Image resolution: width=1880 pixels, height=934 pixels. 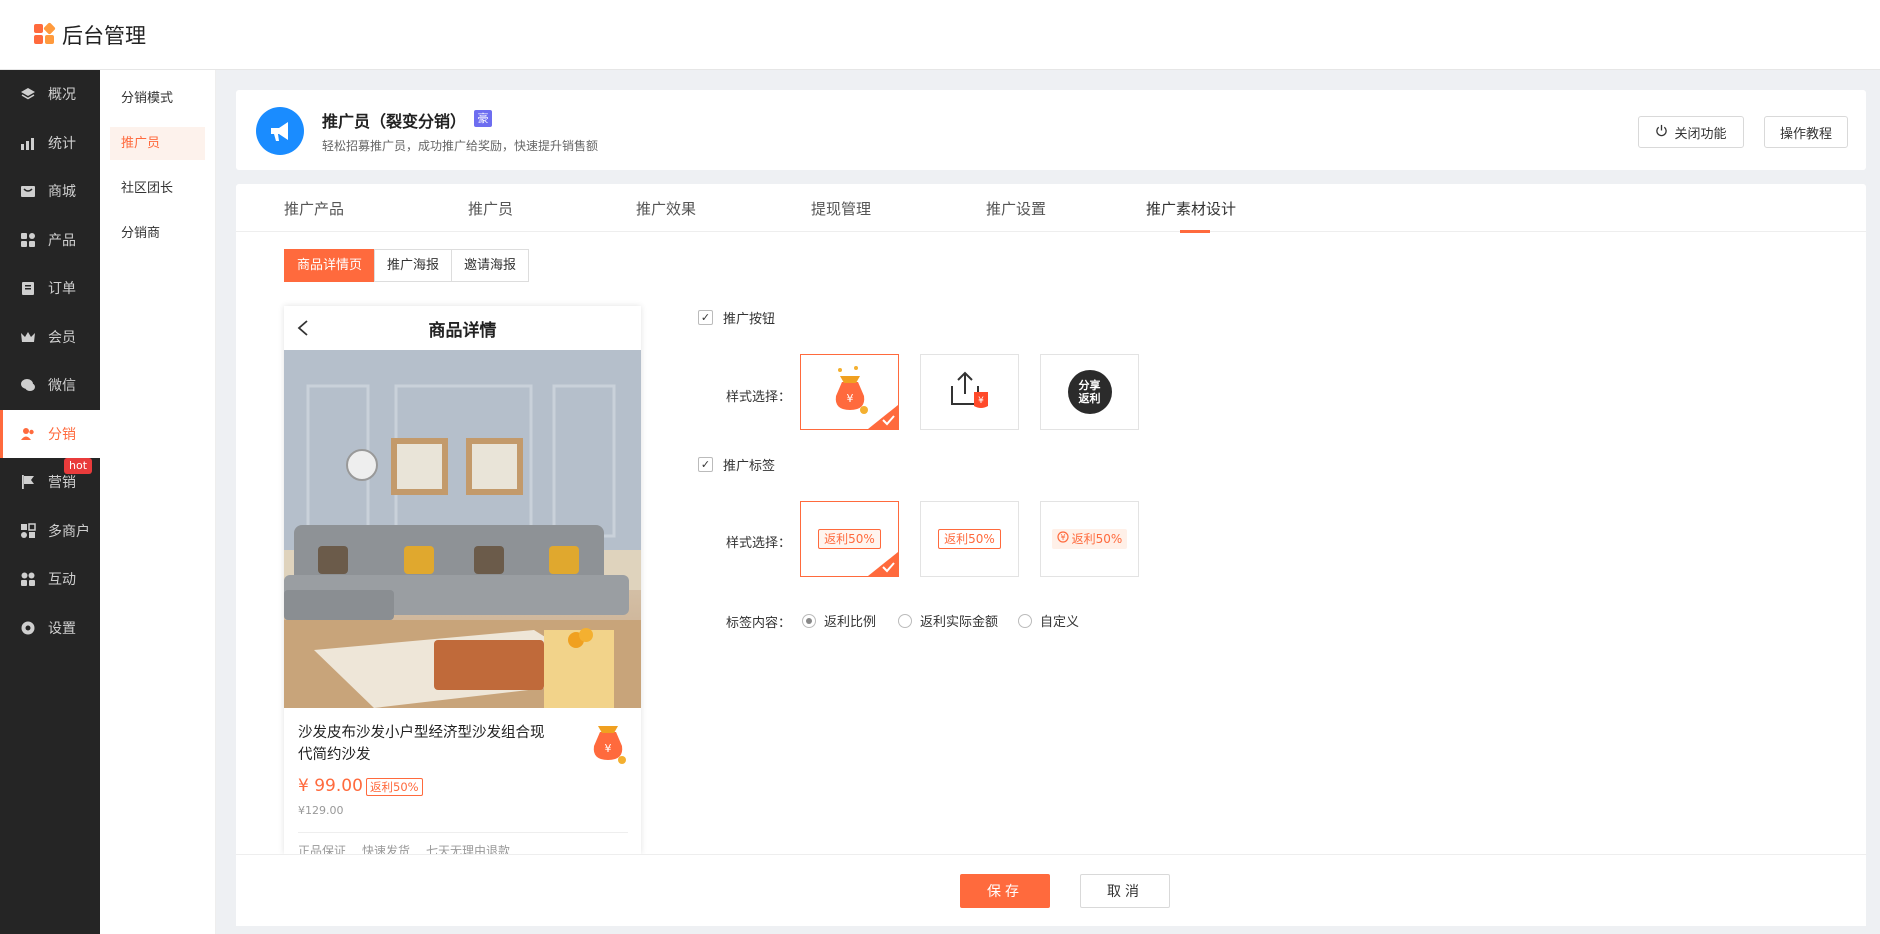 I want to click on preview-nav-title: 商品详情, so click(x=462, y=330).